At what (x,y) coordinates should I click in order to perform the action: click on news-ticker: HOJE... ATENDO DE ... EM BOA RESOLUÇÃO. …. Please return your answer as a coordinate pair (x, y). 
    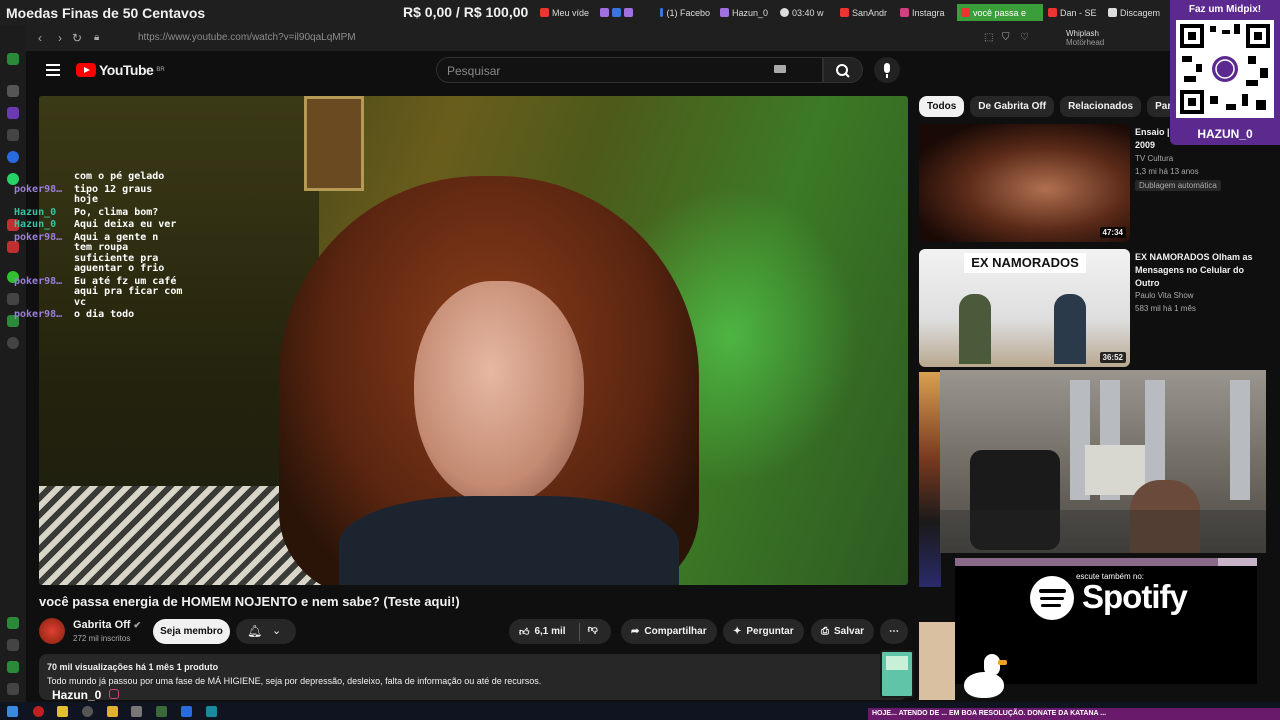
    Looking at the image, I should click on (1074, 714).